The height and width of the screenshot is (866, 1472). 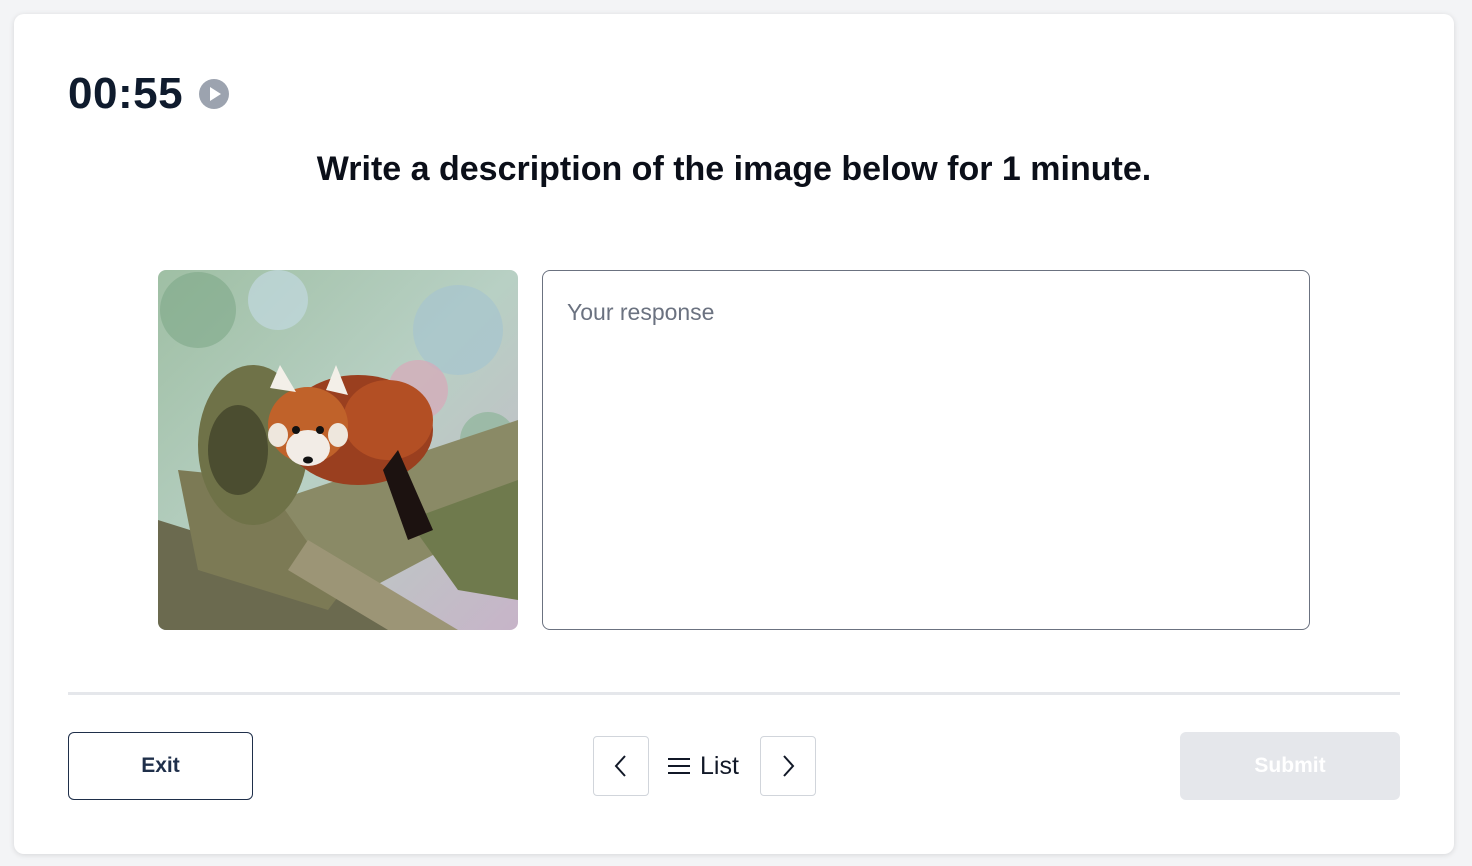 I want to click on countdown-timer: 00:55, so click(x=126, y=93).